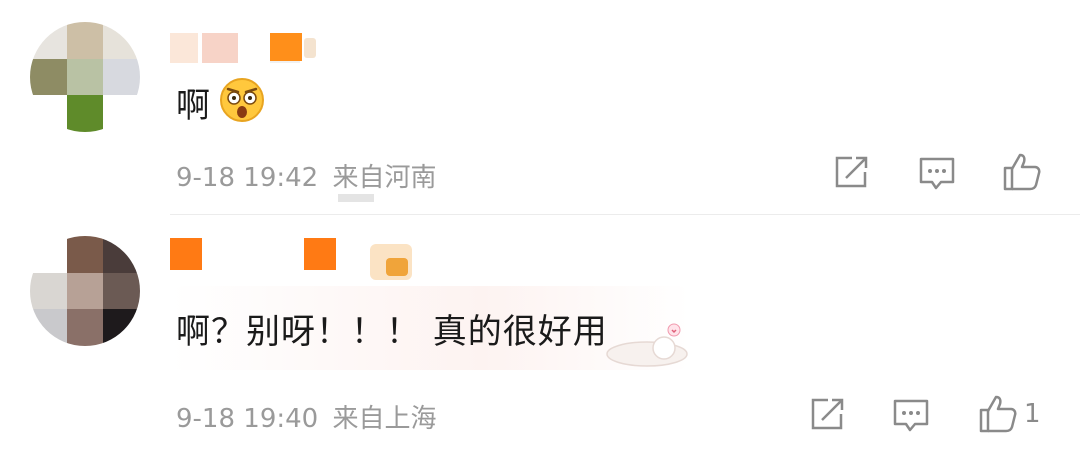 The width and height of the screenshot is (1080, 454). I want to click on username-blurred, so click(186, 254).